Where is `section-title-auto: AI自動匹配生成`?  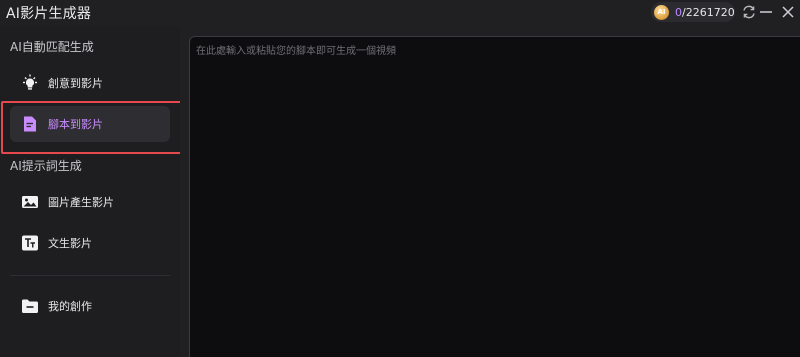 section-title-auto: AI自動匹配生成 is located at coordinates (52, 47).